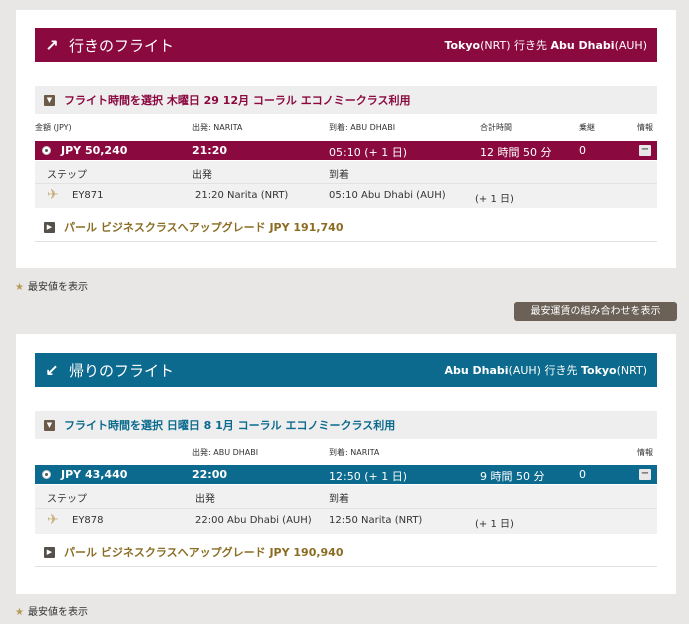 The width and height of the screenshot is (689, 624). I want to click on return-select-toggle: ▼ フライト時間を選択 日曜日 8 1月 コーラル エコノミークラス利用, so click(346, 425).